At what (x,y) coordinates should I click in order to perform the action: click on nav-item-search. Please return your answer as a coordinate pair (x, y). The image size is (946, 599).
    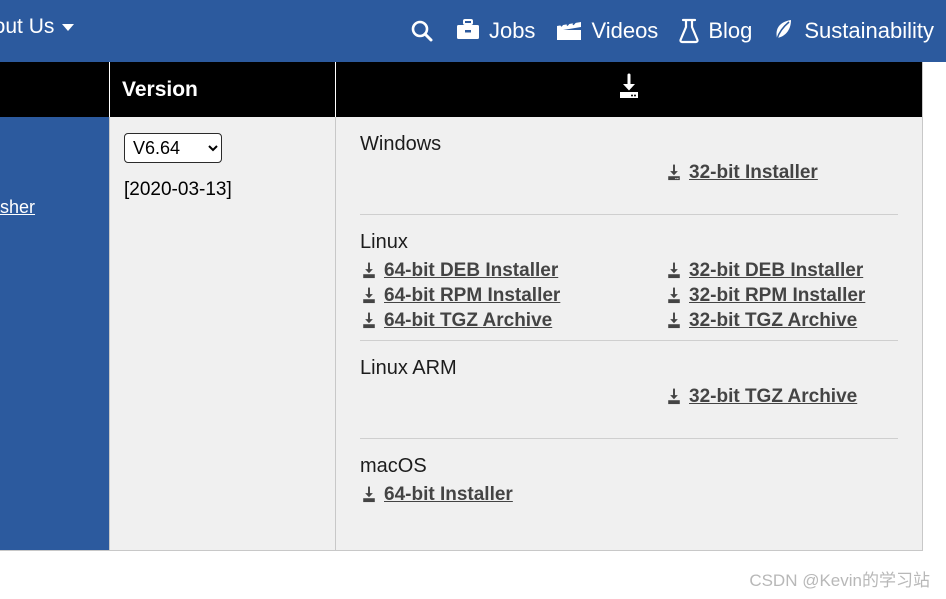
    Looking at the image, I should click on (422, 31).